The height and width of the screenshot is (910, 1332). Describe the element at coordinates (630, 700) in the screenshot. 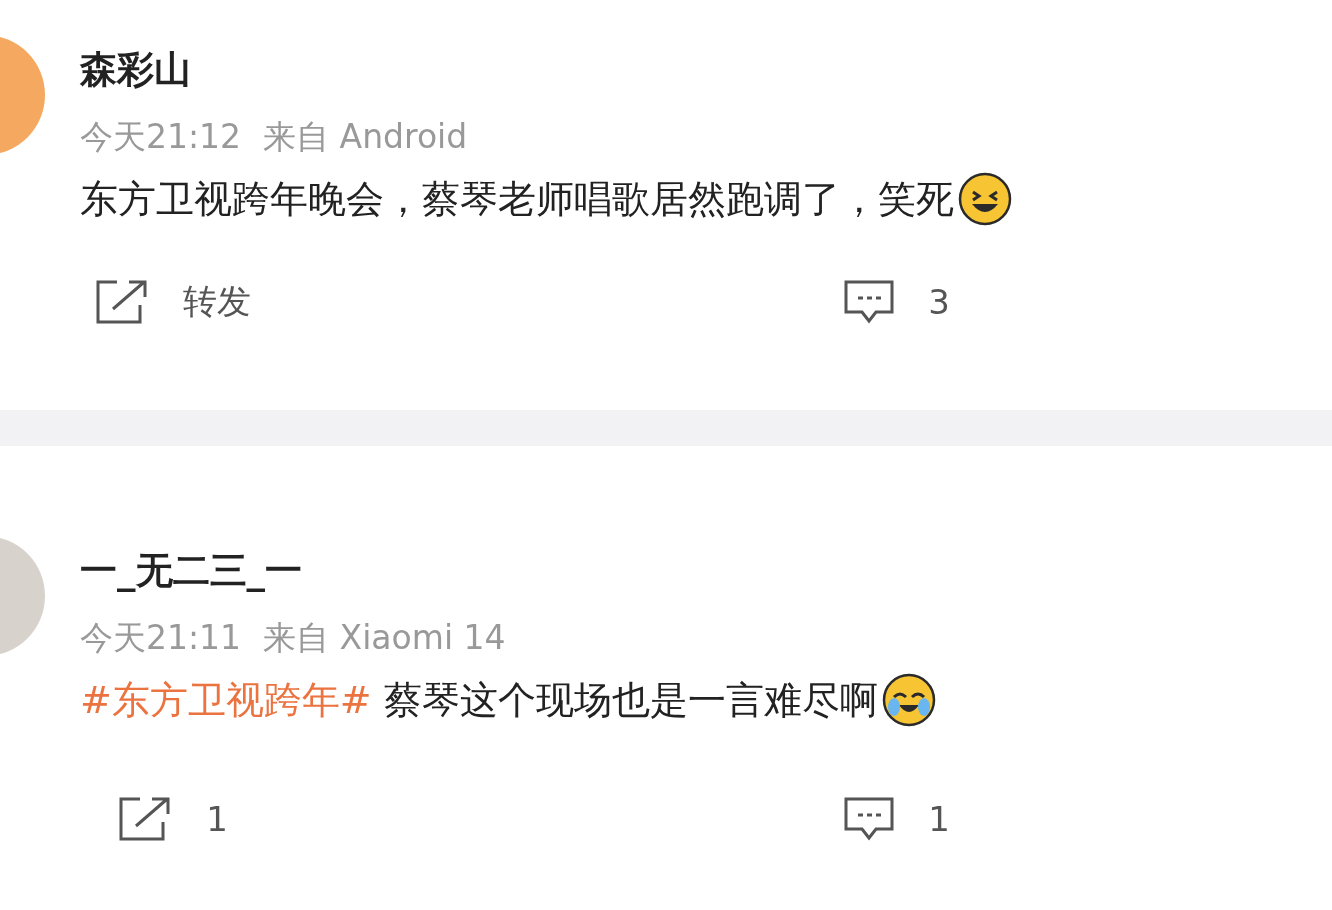

I see `post-text: 蔡琴这个现场也是一言难尽啊` at that location.